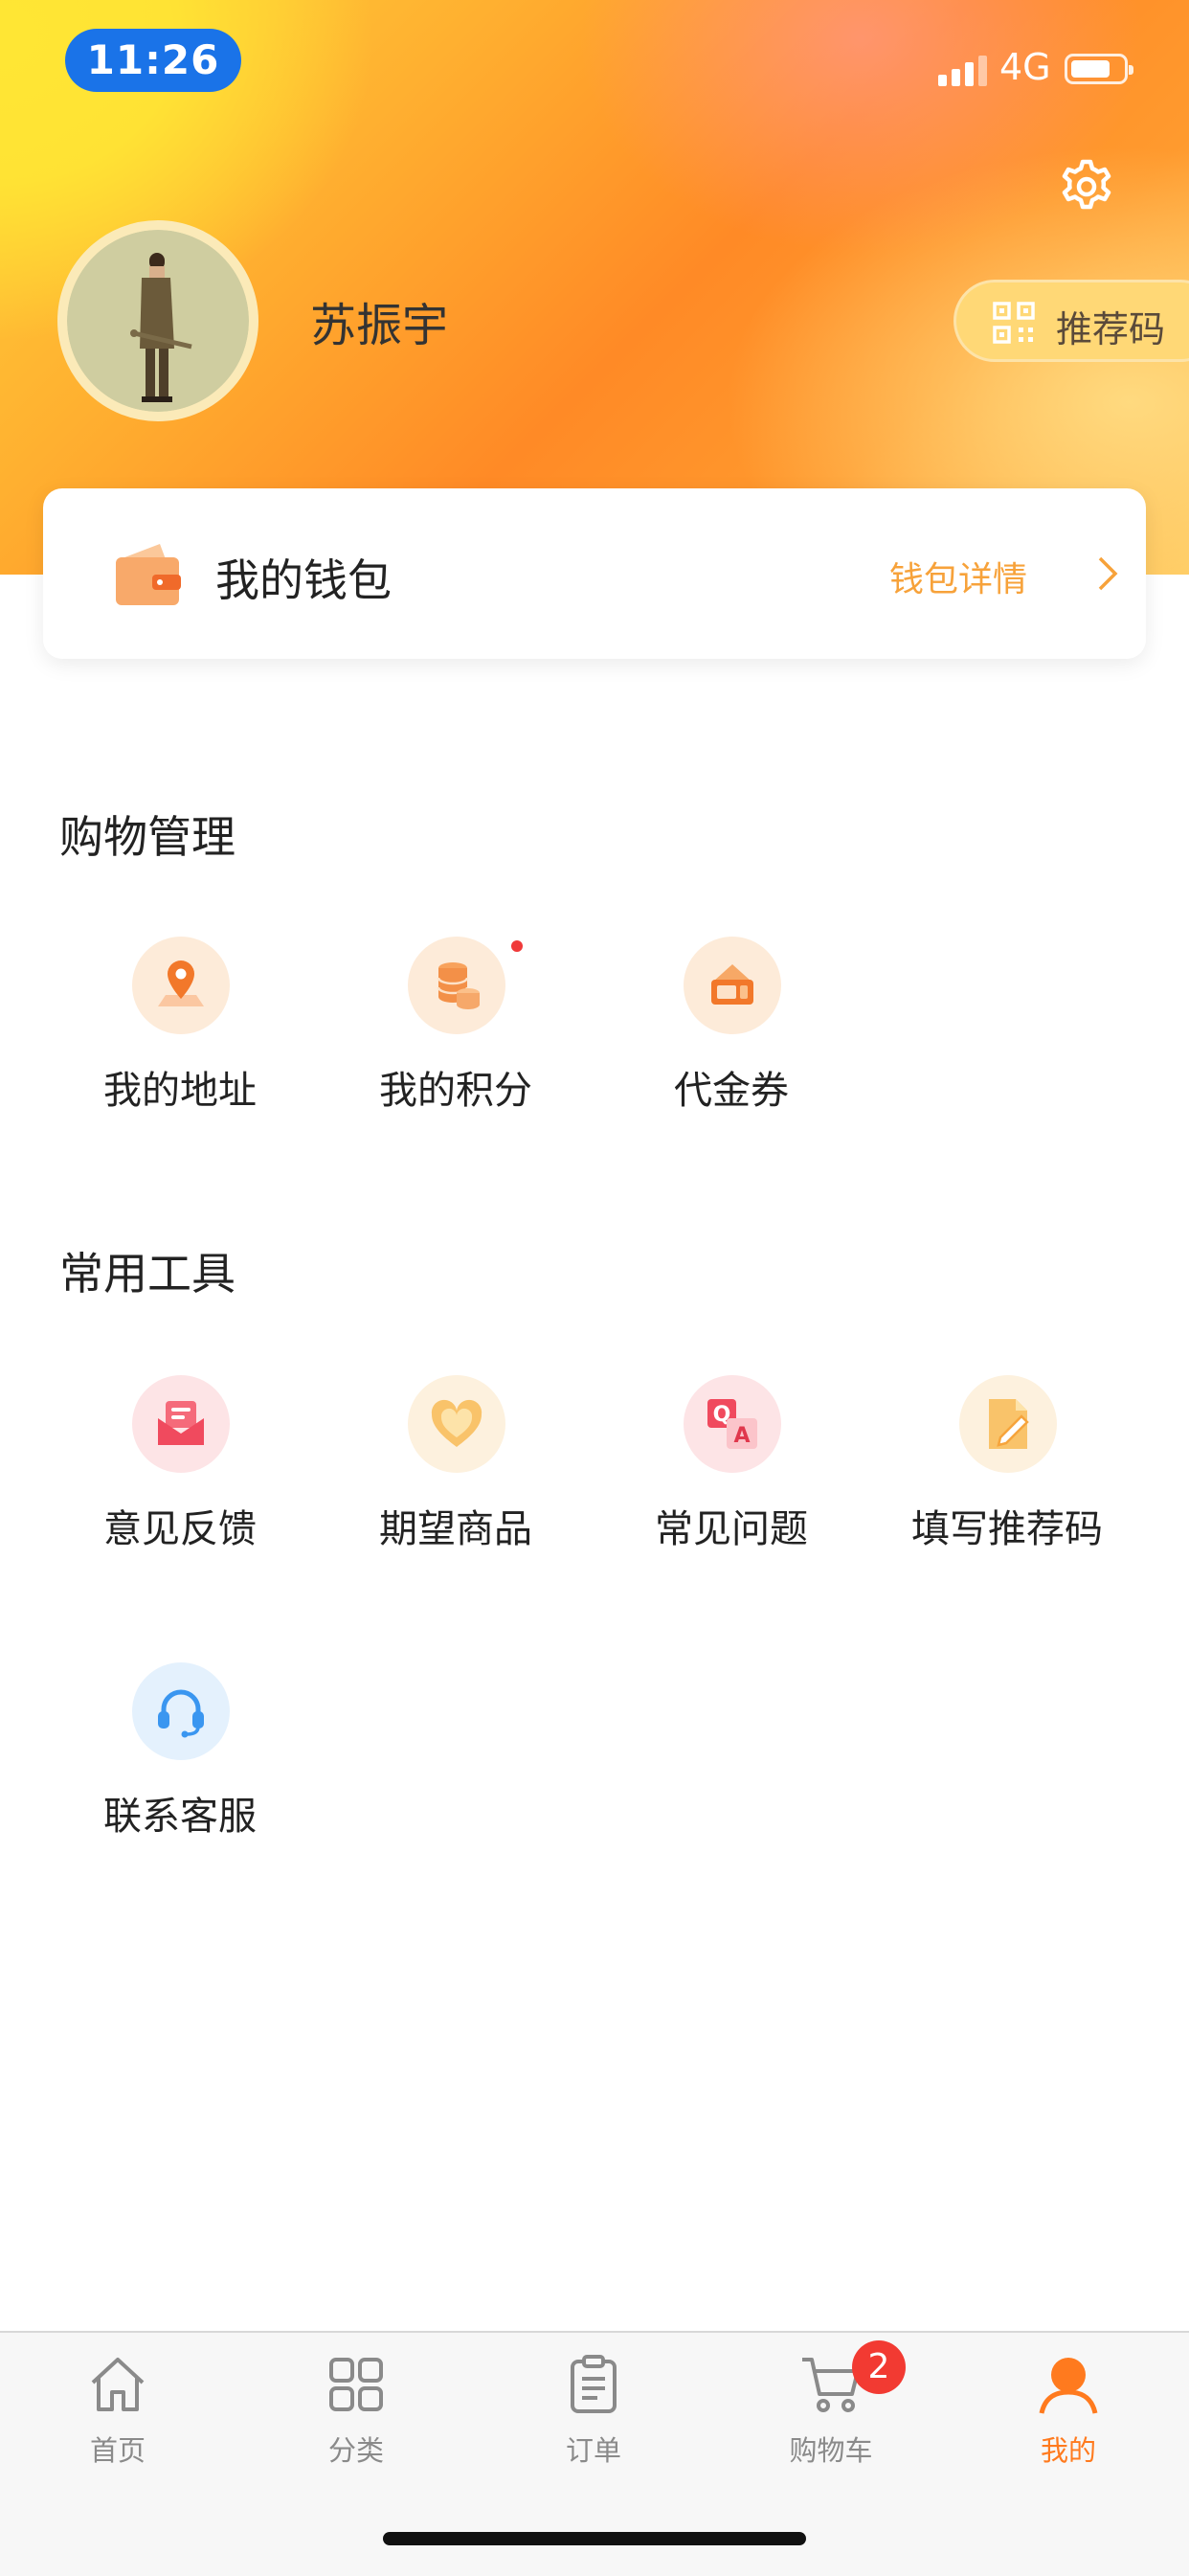 Image resolution: width=1189 pixels, height=2576 pixels. I want to click on grid-item-voucher: 代金券, so click(731, 1032).